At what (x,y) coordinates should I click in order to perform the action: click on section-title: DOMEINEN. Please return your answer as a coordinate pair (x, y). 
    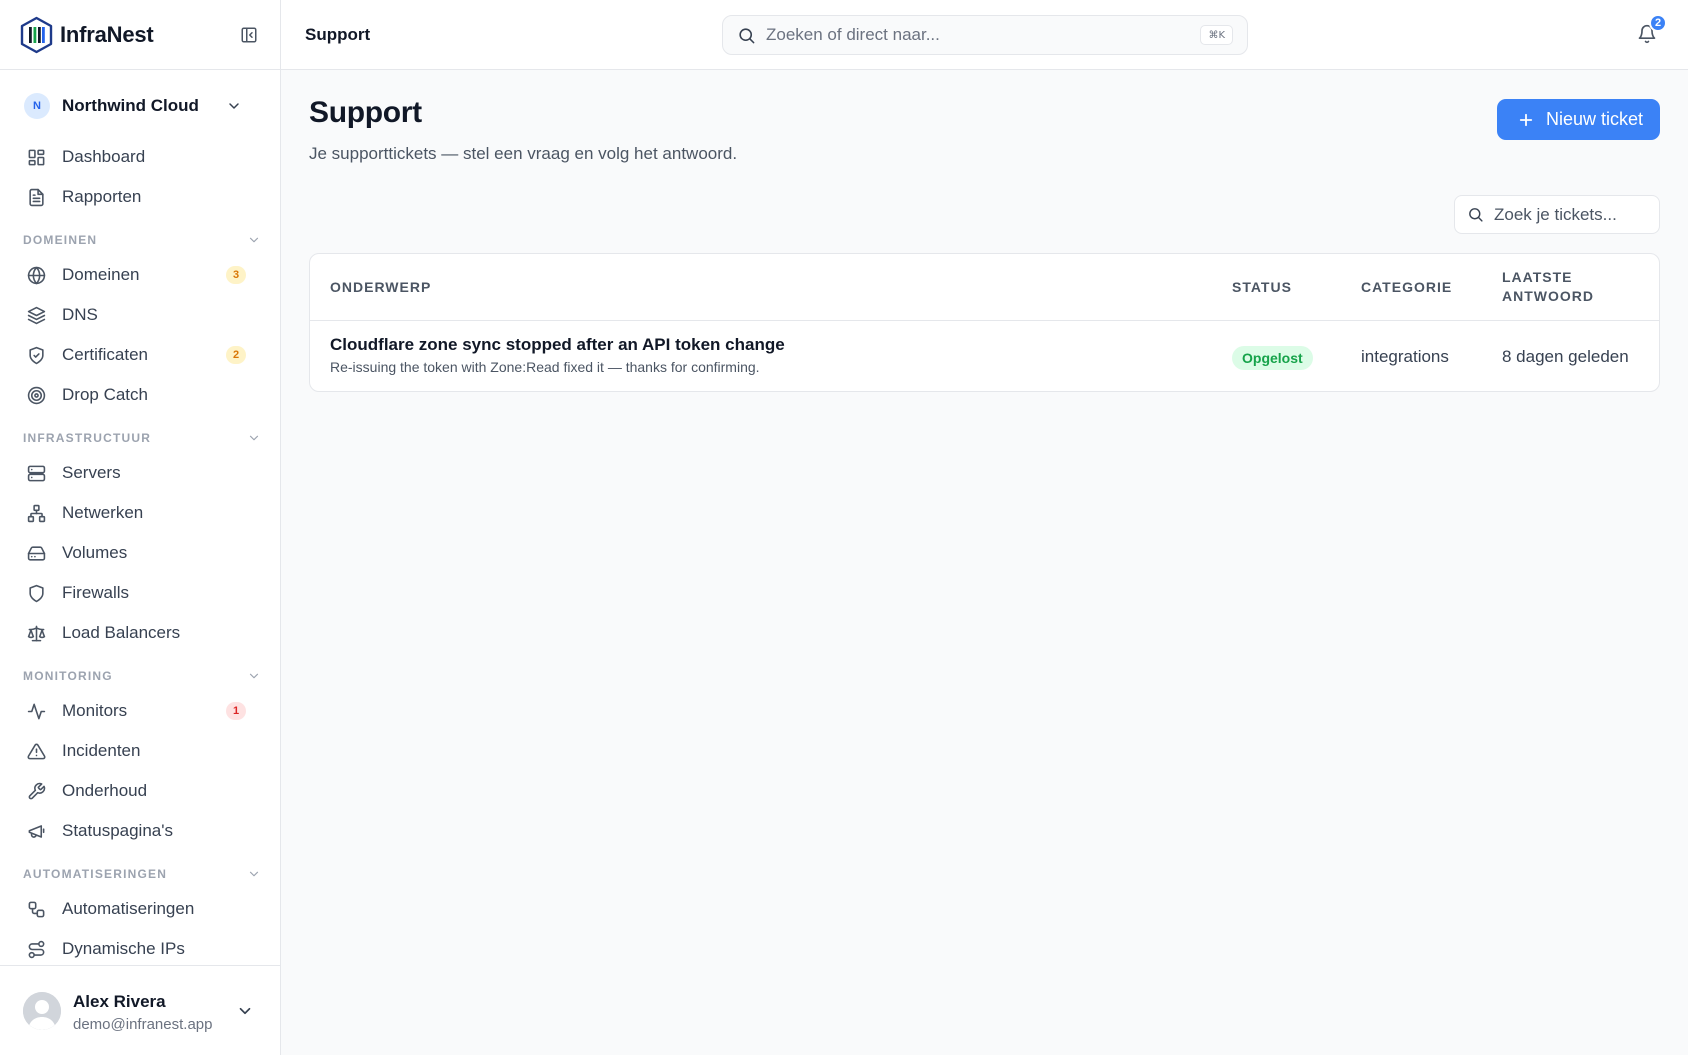
    Looking at the image, I should click on (60, 240).